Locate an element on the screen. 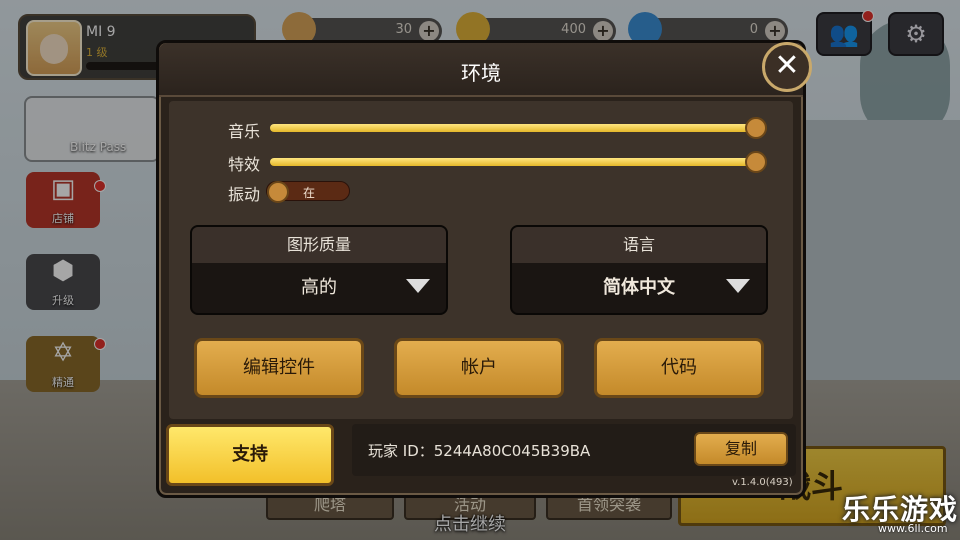 The image size is (960, 540). close-button: ✕ is located at coordinates (787, 67).